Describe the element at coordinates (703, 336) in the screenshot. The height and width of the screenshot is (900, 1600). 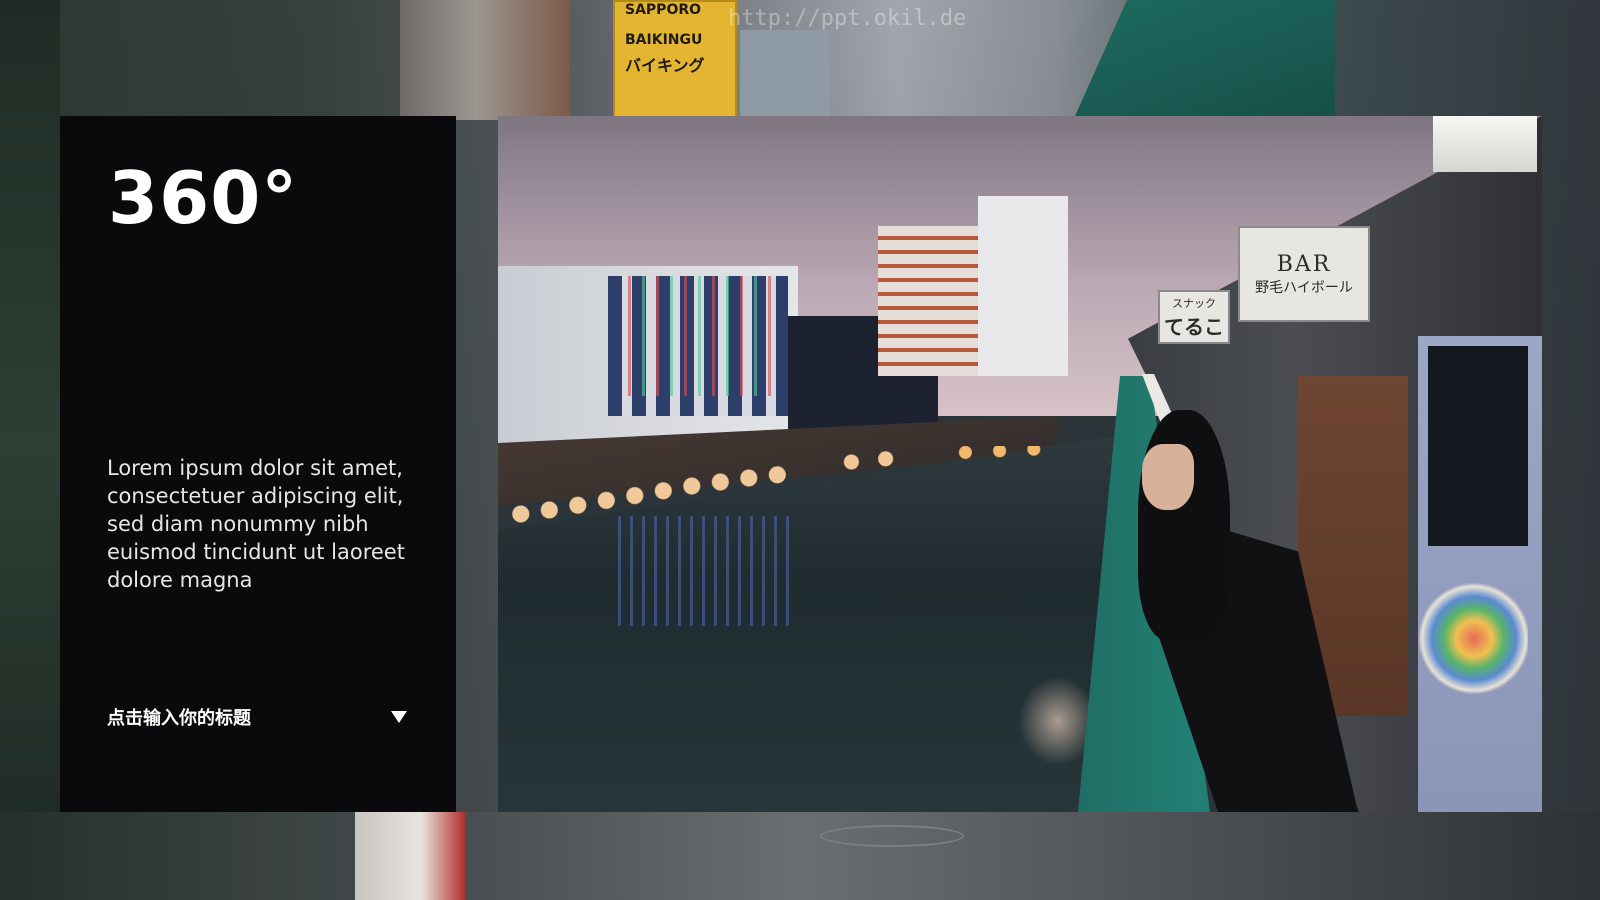
I see `photo-neon-lights` at that location.